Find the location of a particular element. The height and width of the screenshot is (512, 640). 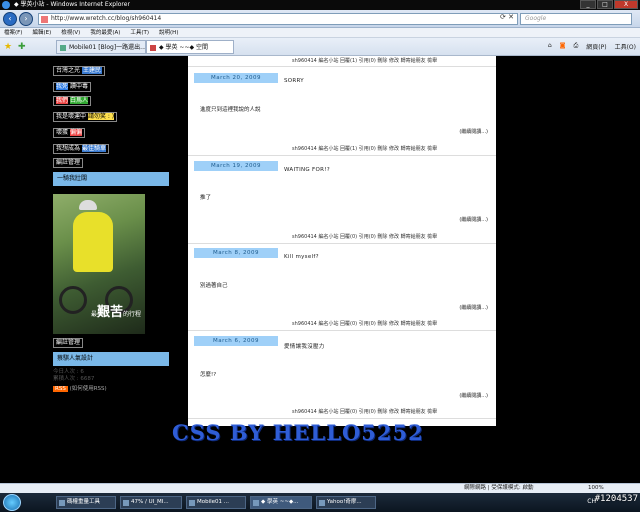

sidebar-tag: 壞蛋 偏偏 is located at coordinates (69, 133).